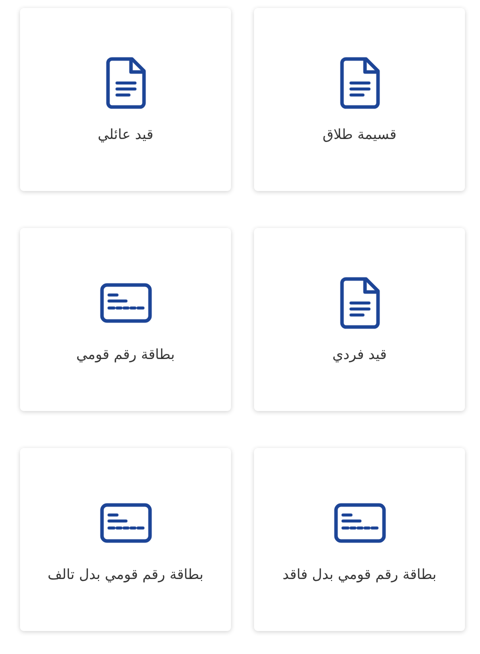 The image size is (480, 654). I want to click on service-label: بطاقة رقم قومي, so click(125, 354).